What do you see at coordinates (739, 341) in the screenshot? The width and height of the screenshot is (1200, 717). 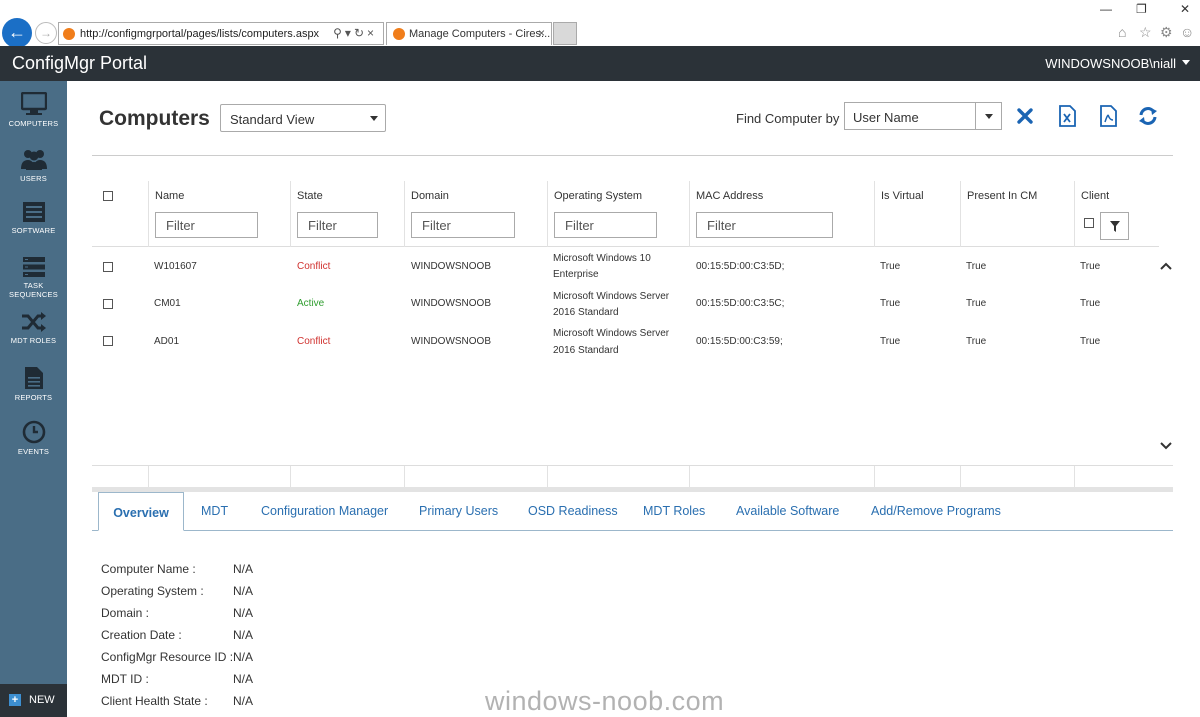 I see `cell-mac: 00:15:5D:00:C3:59;` at bounding box center [739, 341].